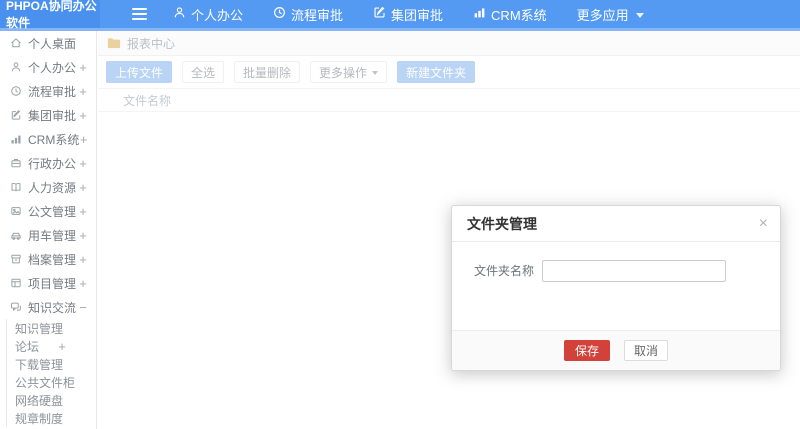 The width and height of the screenshot is (800, 429). Describe the element at coordinates (51, 346) in the screenshot. I see `sidebar-subitem-forum: 论坛 +` at that location.